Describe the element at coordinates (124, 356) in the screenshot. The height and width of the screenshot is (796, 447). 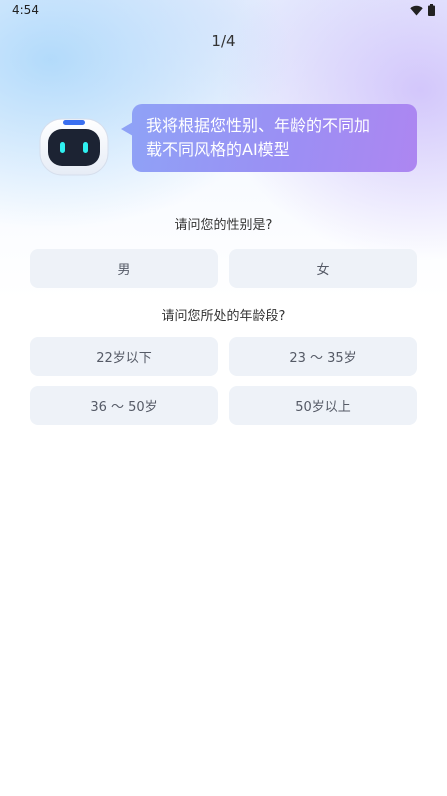
I see `age-option-under-22: 22岁以下` at that location.